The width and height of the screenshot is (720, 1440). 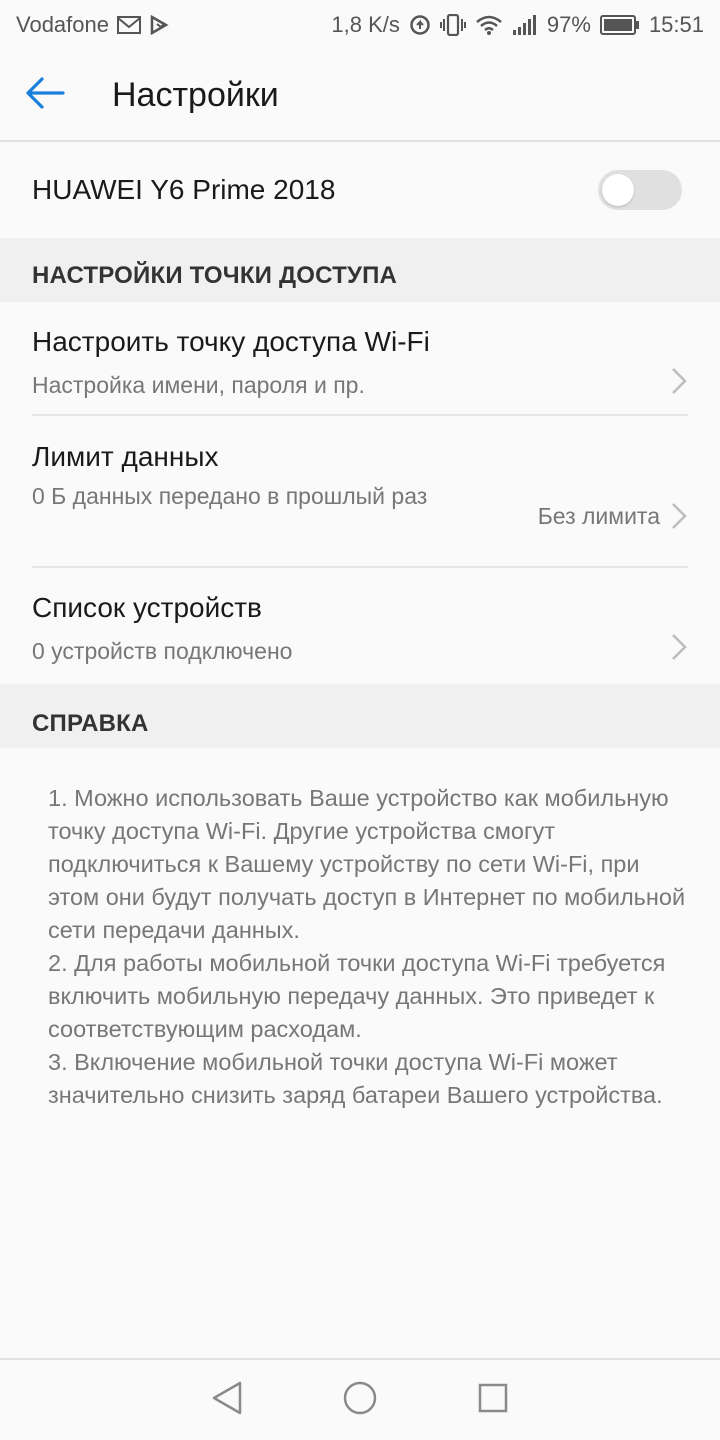 I want to click on back-triangle-icon, so click(x=227, y=1400).